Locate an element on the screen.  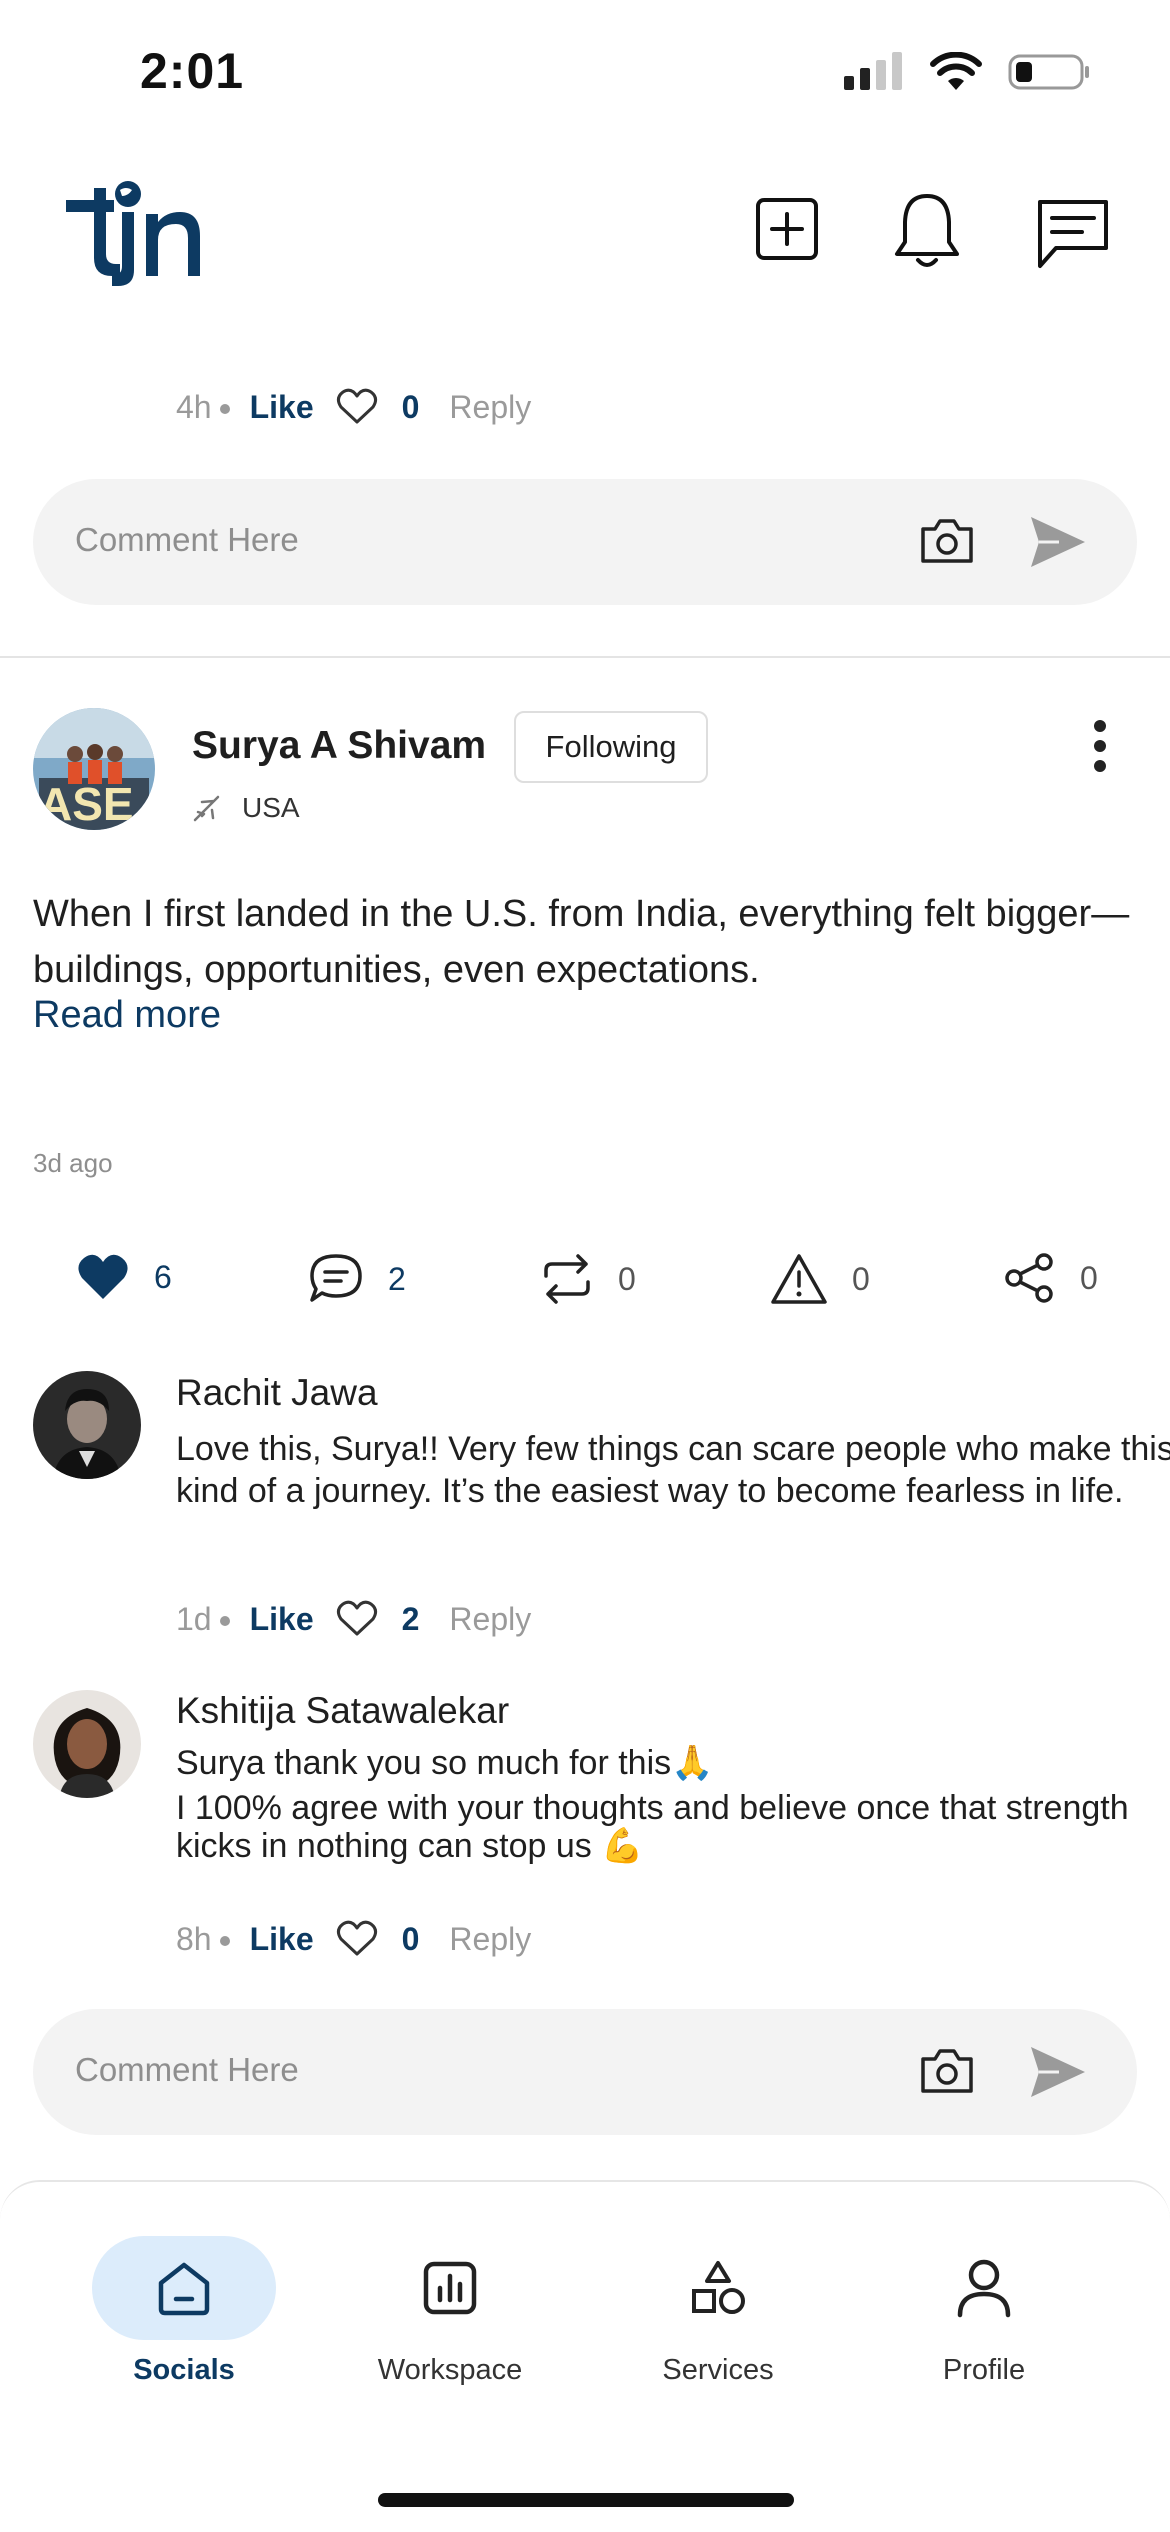
nav-workspace: Workspace is located at coordinates (450, 2311).